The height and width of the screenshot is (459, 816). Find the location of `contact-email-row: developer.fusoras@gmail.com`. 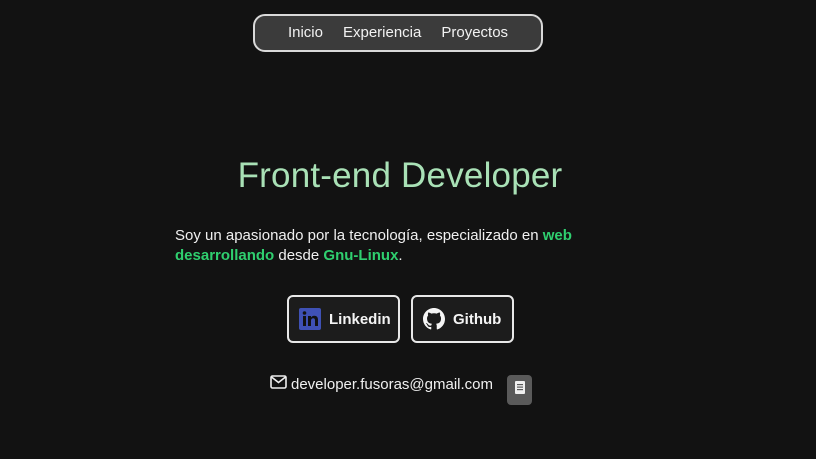

contact-email-row: developer.fusoras@gmail.com is located at coordinates (381, 384).